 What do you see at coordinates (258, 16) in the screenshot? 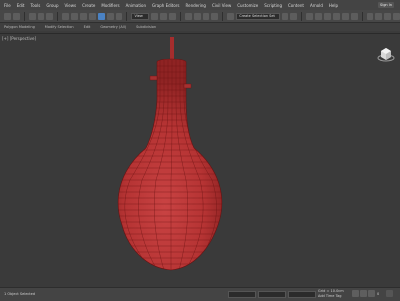
I see `selection-set-dropdown: Create Selection Set` at bounding box center [258, 16].